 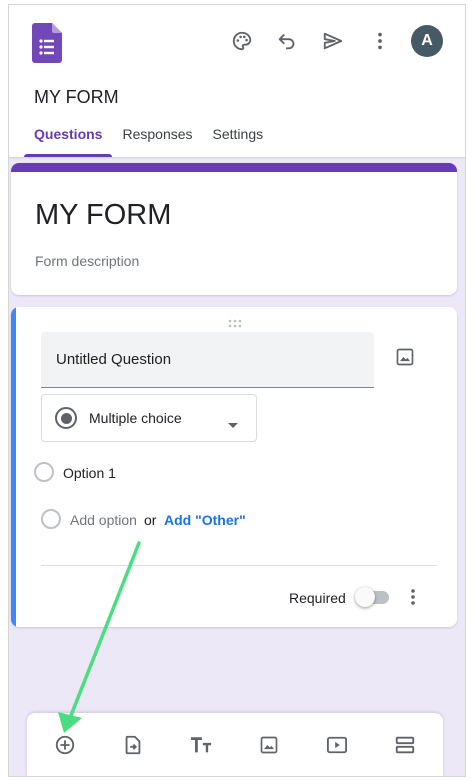 What do you see at coordinates (135, 418) in the screenshot?
I see `question-type-label: Multiple choice` at bounding box center [135, 418].